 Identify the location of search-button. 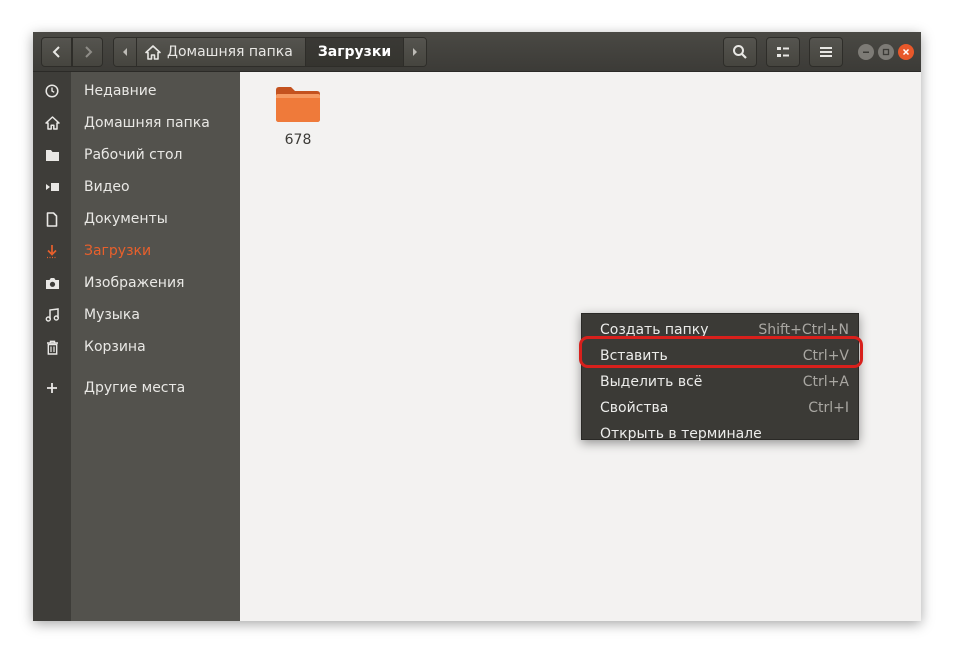
(740, 52).